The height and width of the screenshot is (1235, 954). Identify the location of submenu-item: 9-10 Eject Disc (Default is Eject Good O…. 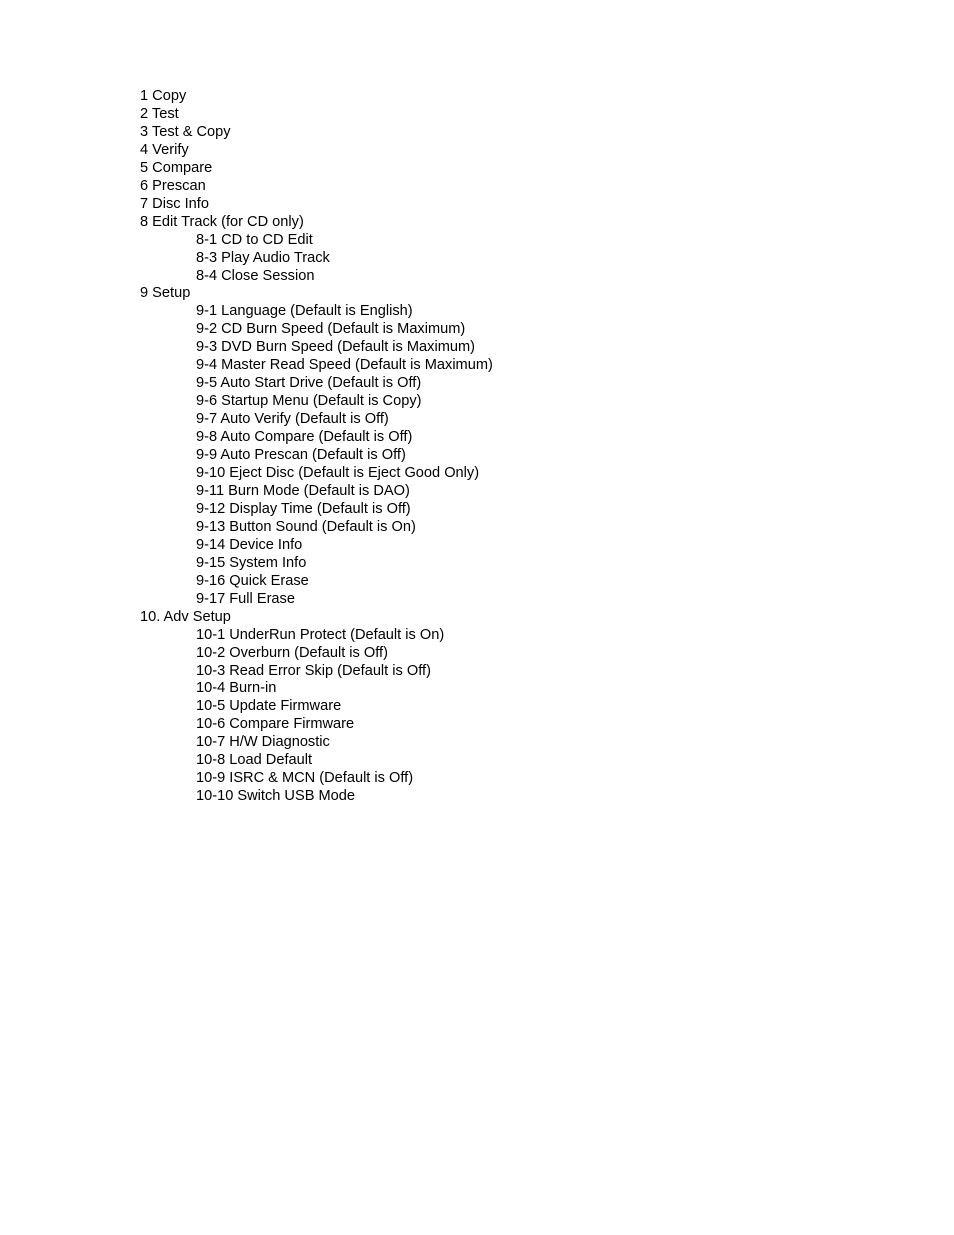
(338, 473).